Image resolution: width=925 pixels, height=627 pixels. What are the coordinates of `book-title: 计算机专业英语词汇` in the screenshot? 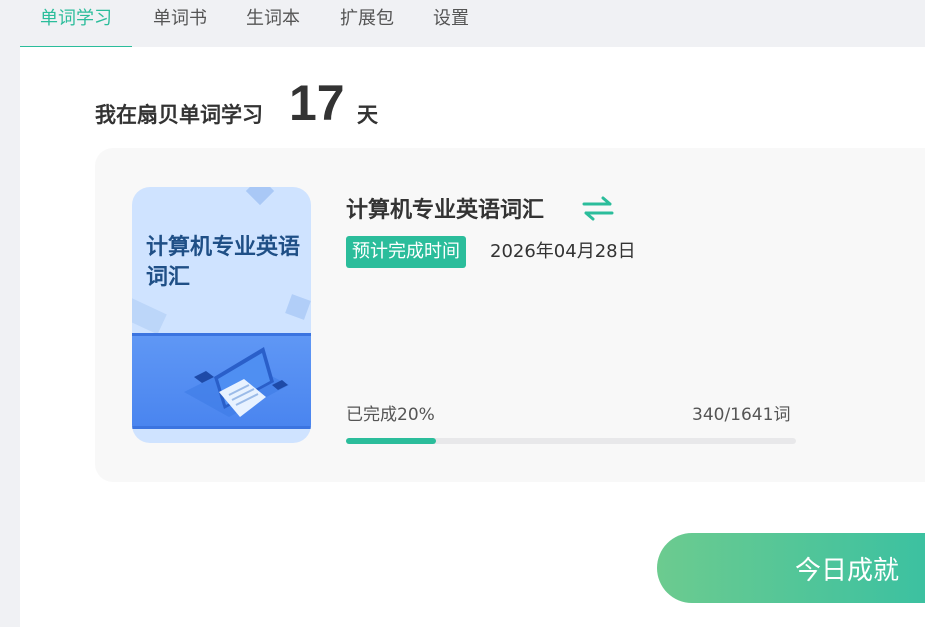 It's located at (445, 210).